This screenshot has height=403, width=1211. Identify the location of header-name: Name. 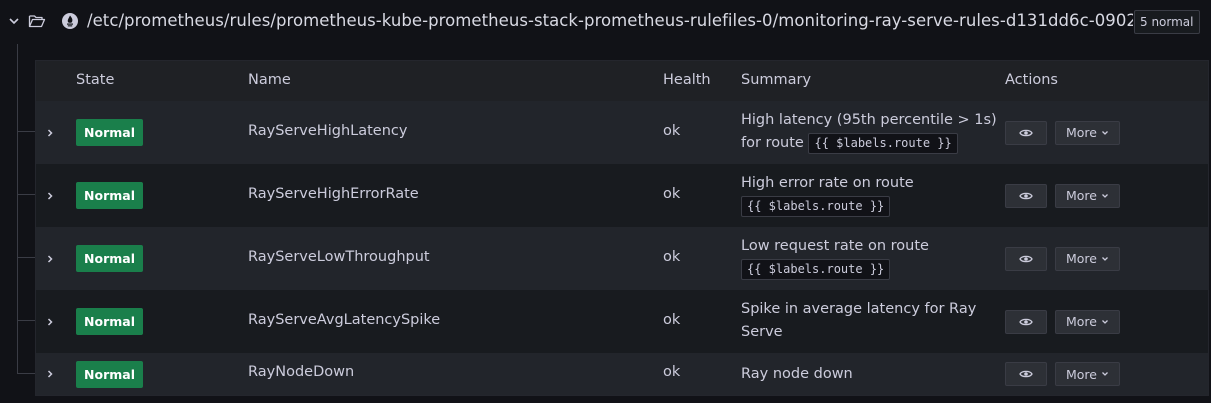
(269, 80).